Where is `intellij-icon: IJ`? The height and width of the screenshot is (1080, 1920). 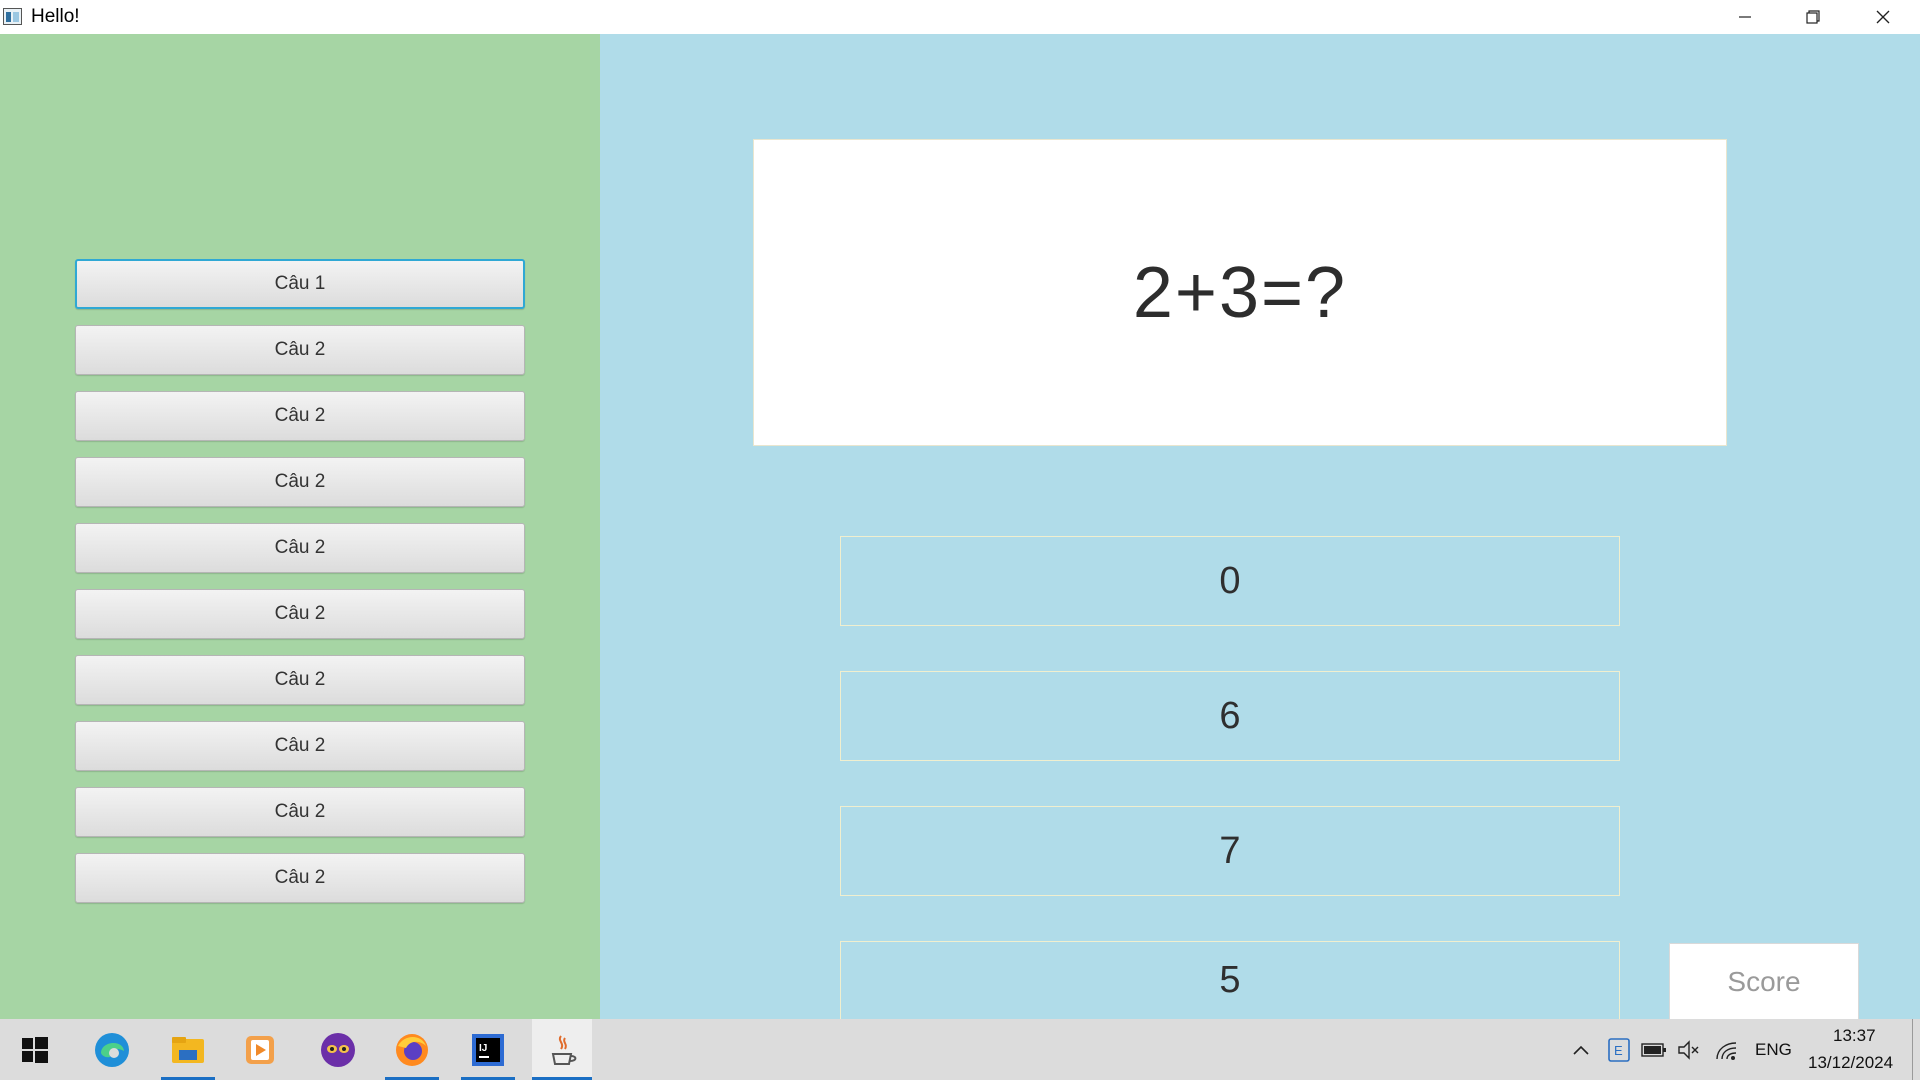
intellij-icon: IJ is located at coordinates (488, 1049).